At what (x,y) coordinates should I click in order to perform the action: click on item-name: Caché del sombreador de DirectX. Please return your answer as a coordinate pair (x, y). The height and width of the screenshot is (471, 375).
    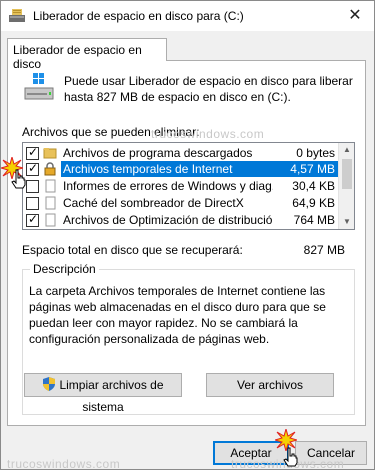
    Looking at the image, I should click on (153, 203).